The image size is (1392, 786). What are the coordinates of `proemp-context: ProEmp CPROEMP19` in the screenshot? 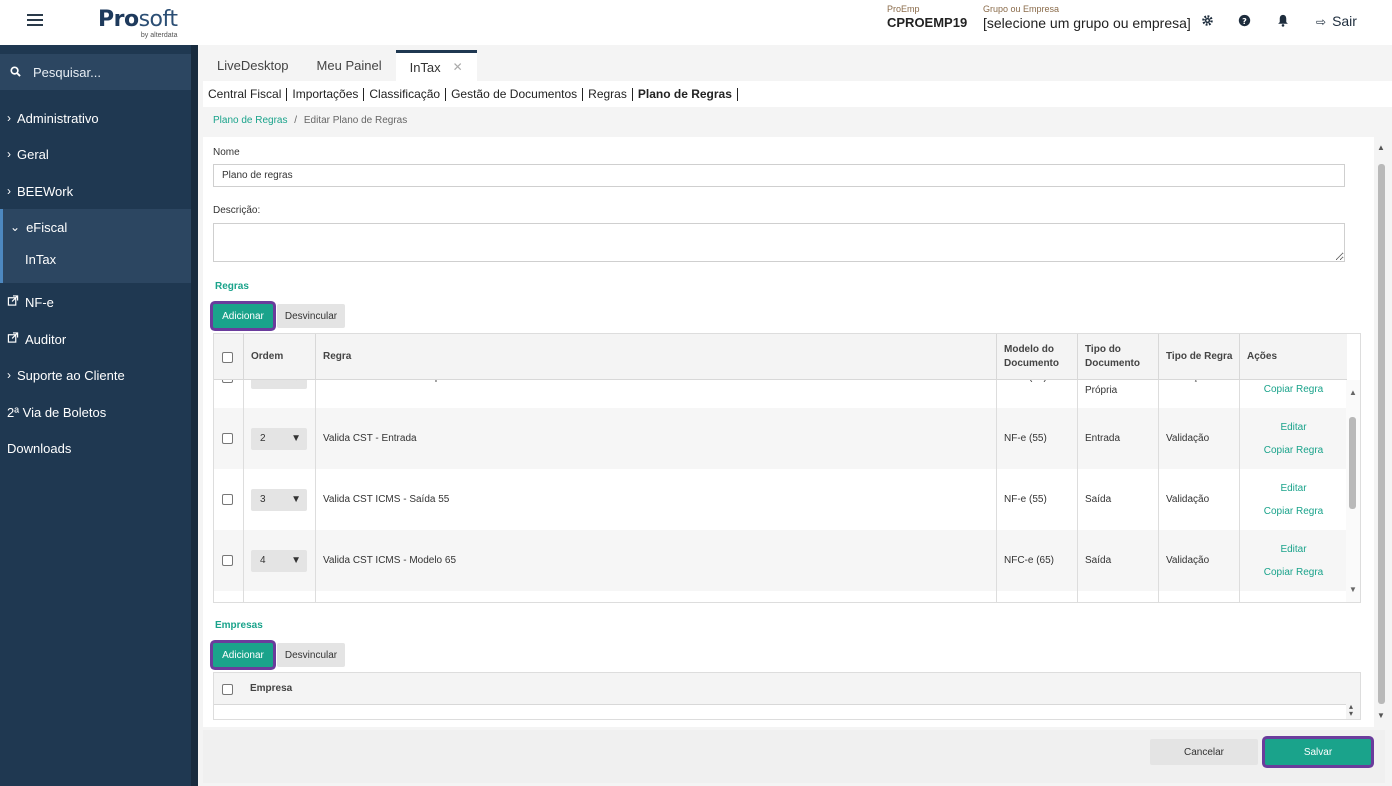 It's located at (927, 17).